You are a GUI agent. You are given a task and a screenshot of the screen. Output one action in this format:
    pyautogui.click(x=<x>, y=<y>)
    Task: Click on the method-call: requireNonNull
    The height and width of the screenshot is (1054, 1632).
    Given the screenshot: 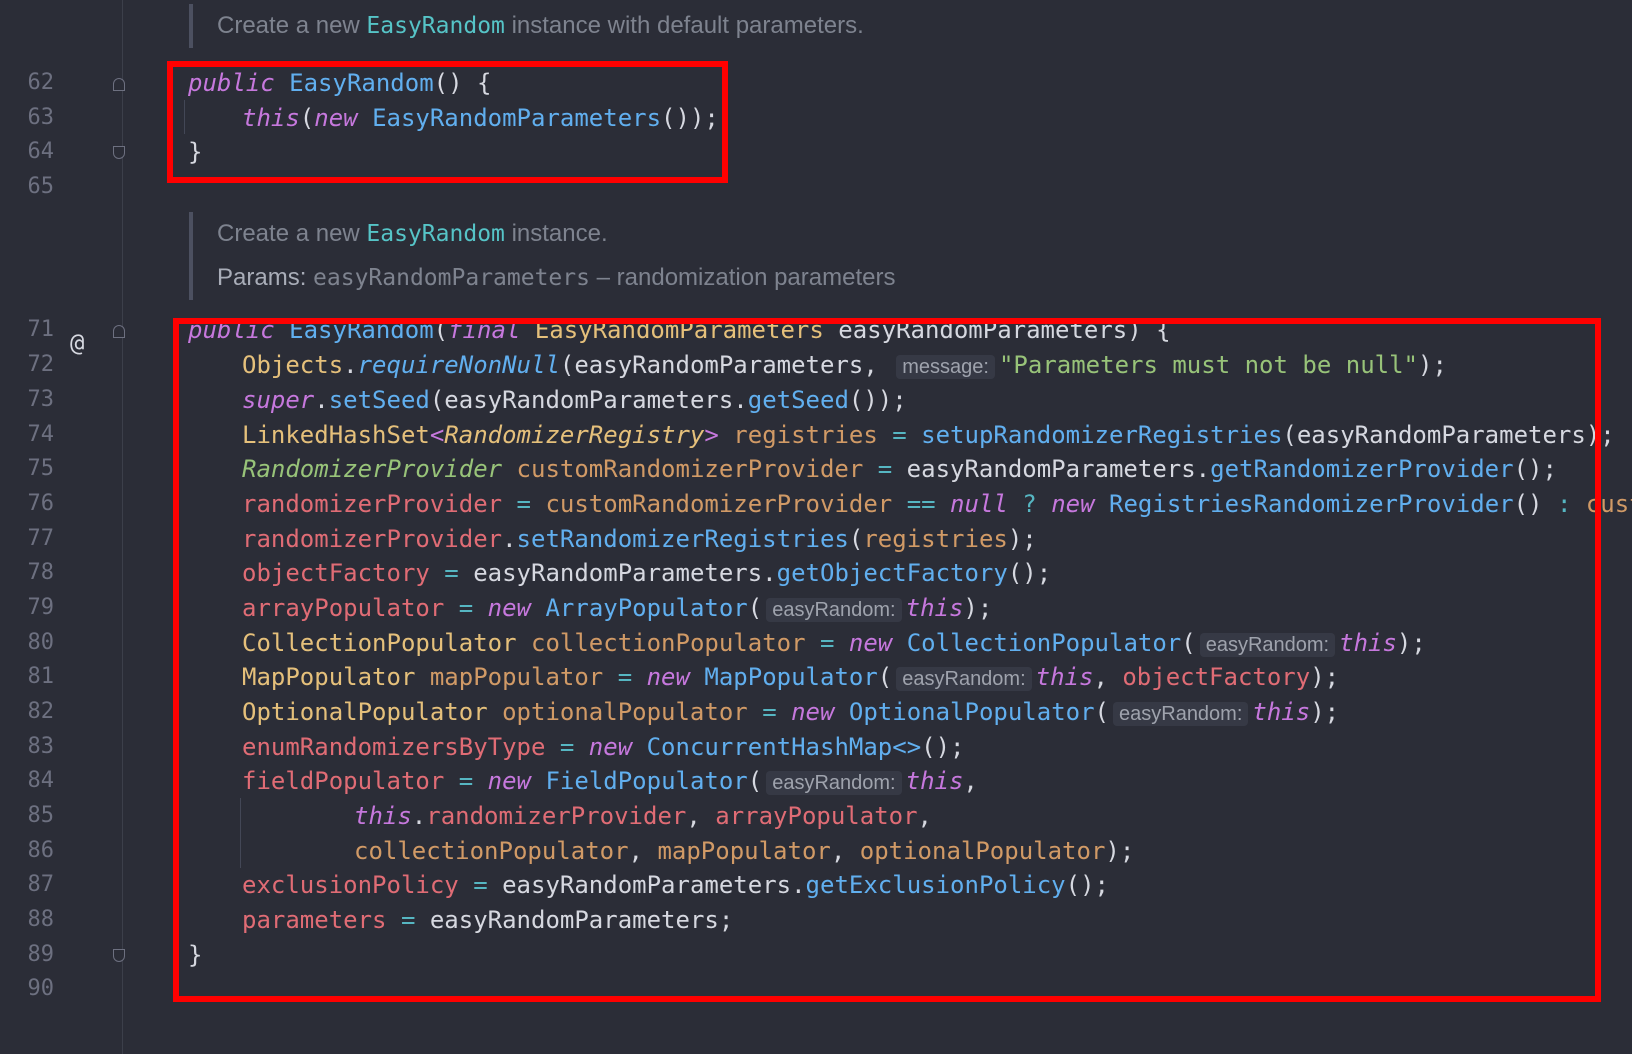 What is the action you would take?
    pyautogui.click(x=459, y=365)
    